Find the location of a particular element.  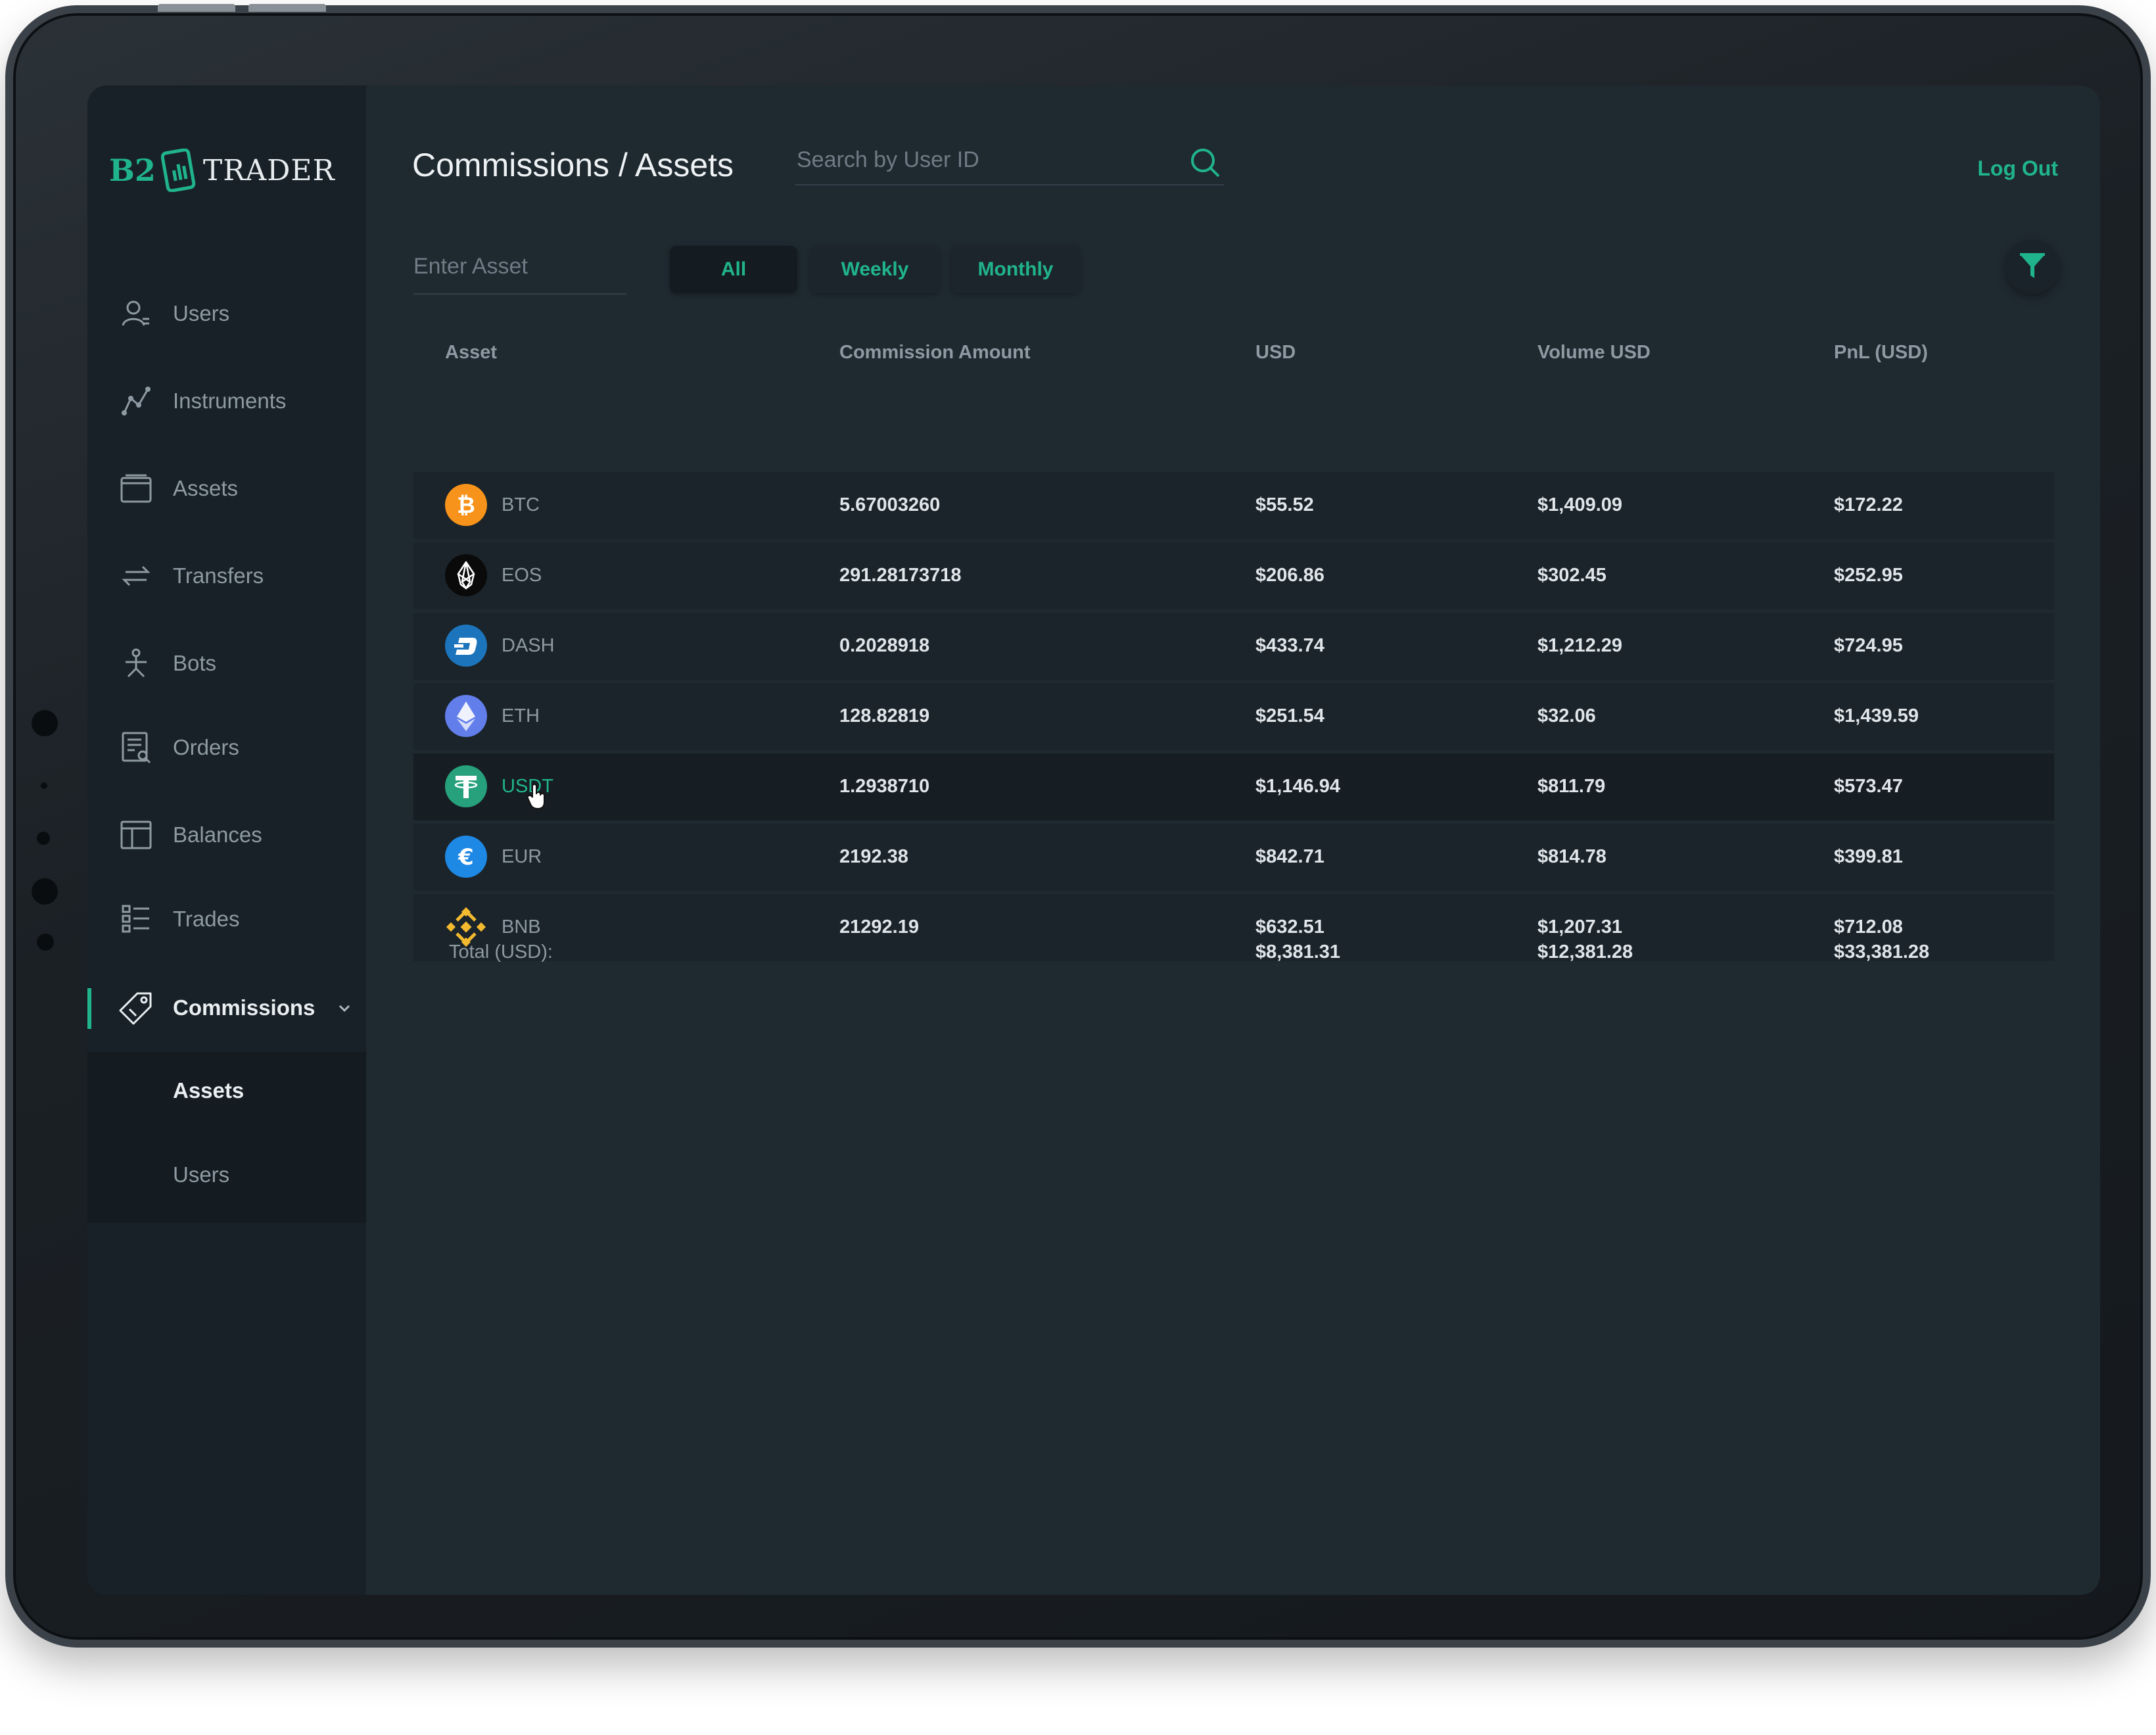

pnl-usd: $573.47 is located at coordinates (1869, 786).